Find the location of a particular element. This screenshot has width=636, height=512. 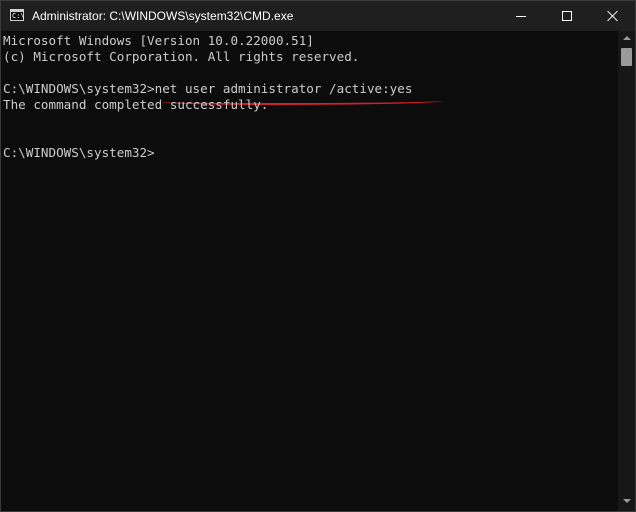

cmd-icon: C:\ is located at coordinates (17, 15).